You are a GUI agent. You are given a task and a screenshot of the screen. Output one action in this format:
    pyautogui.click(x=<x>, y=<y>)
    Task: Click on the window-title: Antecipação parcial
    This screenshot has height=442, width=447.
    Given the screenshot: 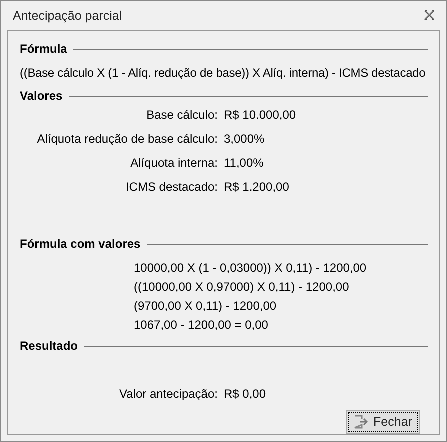 What is the action you would take?
    pyautogui.click(x=67, y=15)
    